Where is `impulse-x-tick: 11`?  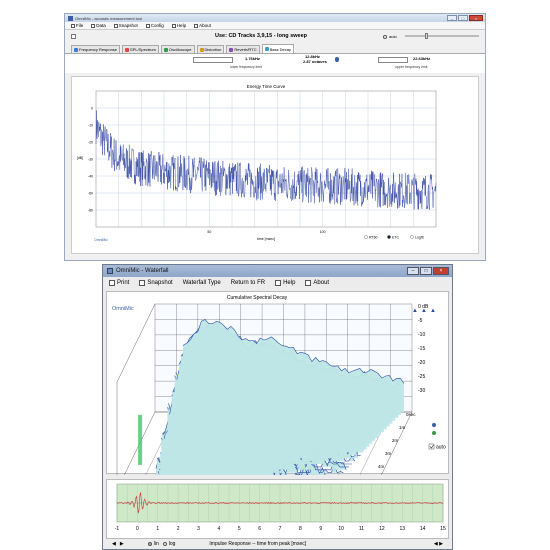 impulse-x-tick: 11 is located at coordinates (361, 529).